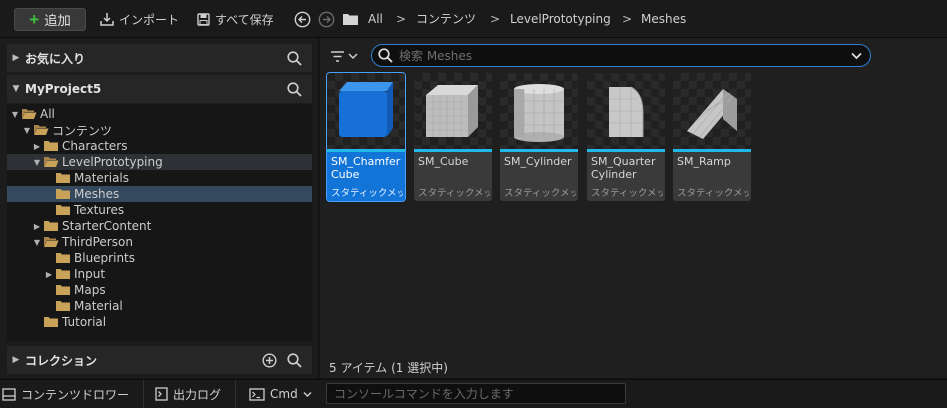 Image resolution: width=947 pixels, height=408 pixels. I want to click on tree-item: Materials, so click(159, 178).